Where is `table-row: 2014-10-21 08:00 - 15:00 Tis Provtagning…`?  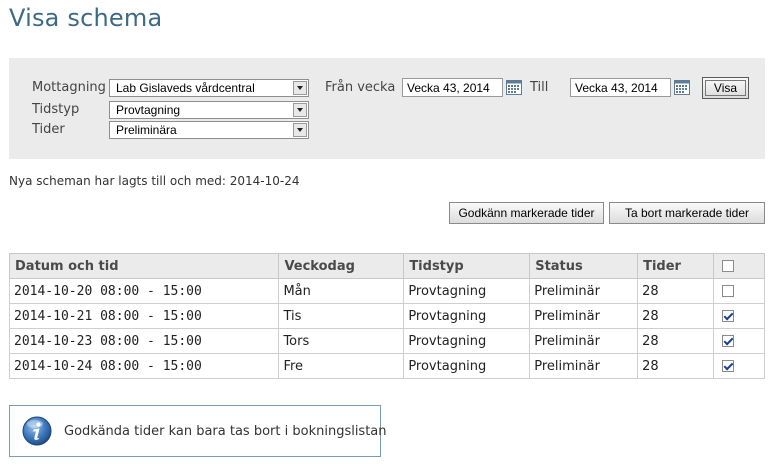 table-row: 2014-10-21 08:00 - 15:00 Tis Provtagning… is located at coordinates (386, 316).